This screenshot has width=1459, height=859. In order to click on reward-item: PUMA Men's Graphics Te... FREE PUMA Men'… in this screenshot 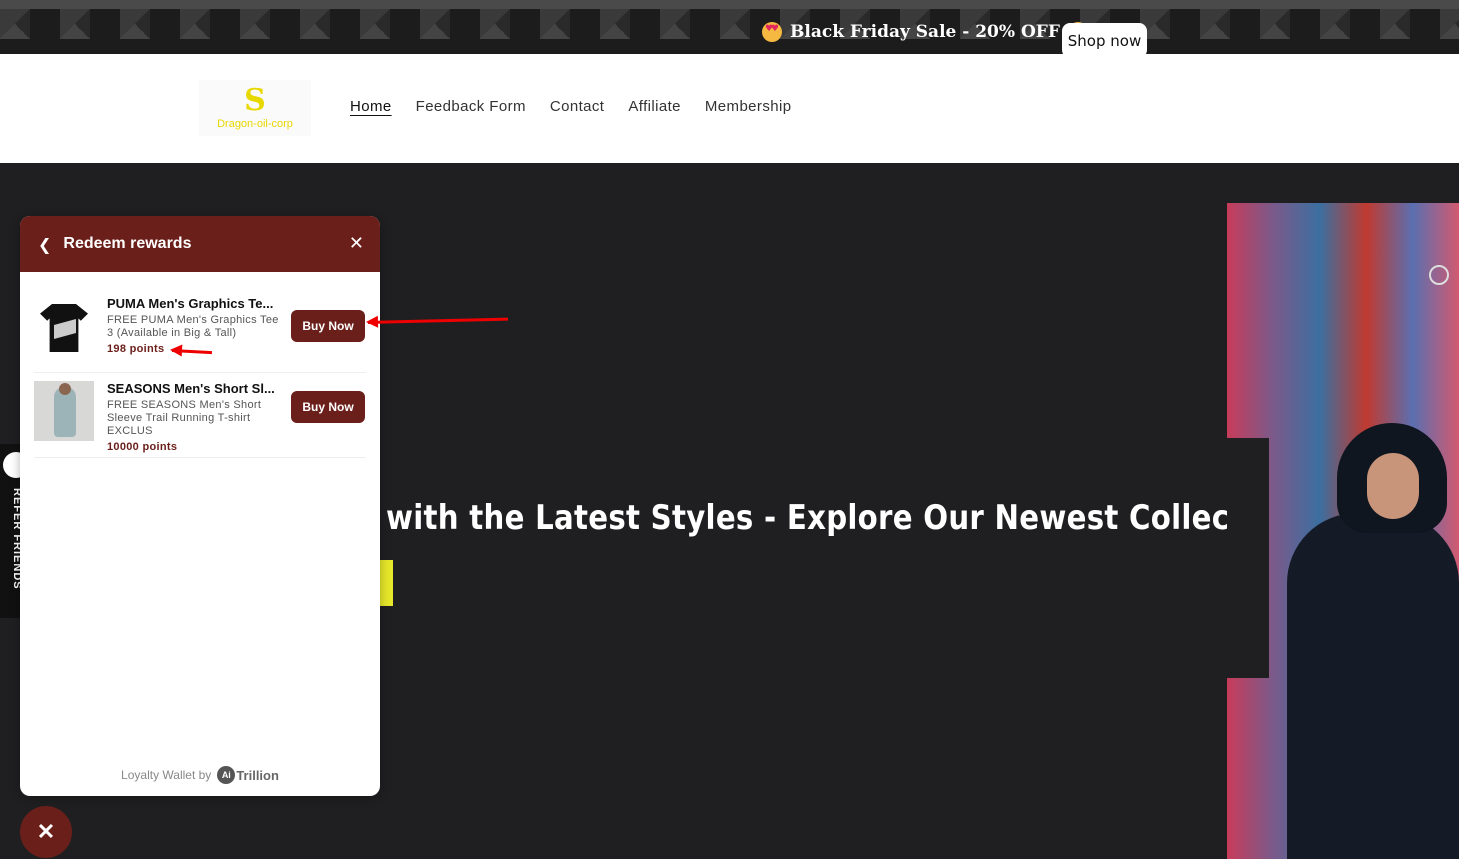, I will do `click(200, 330)`.